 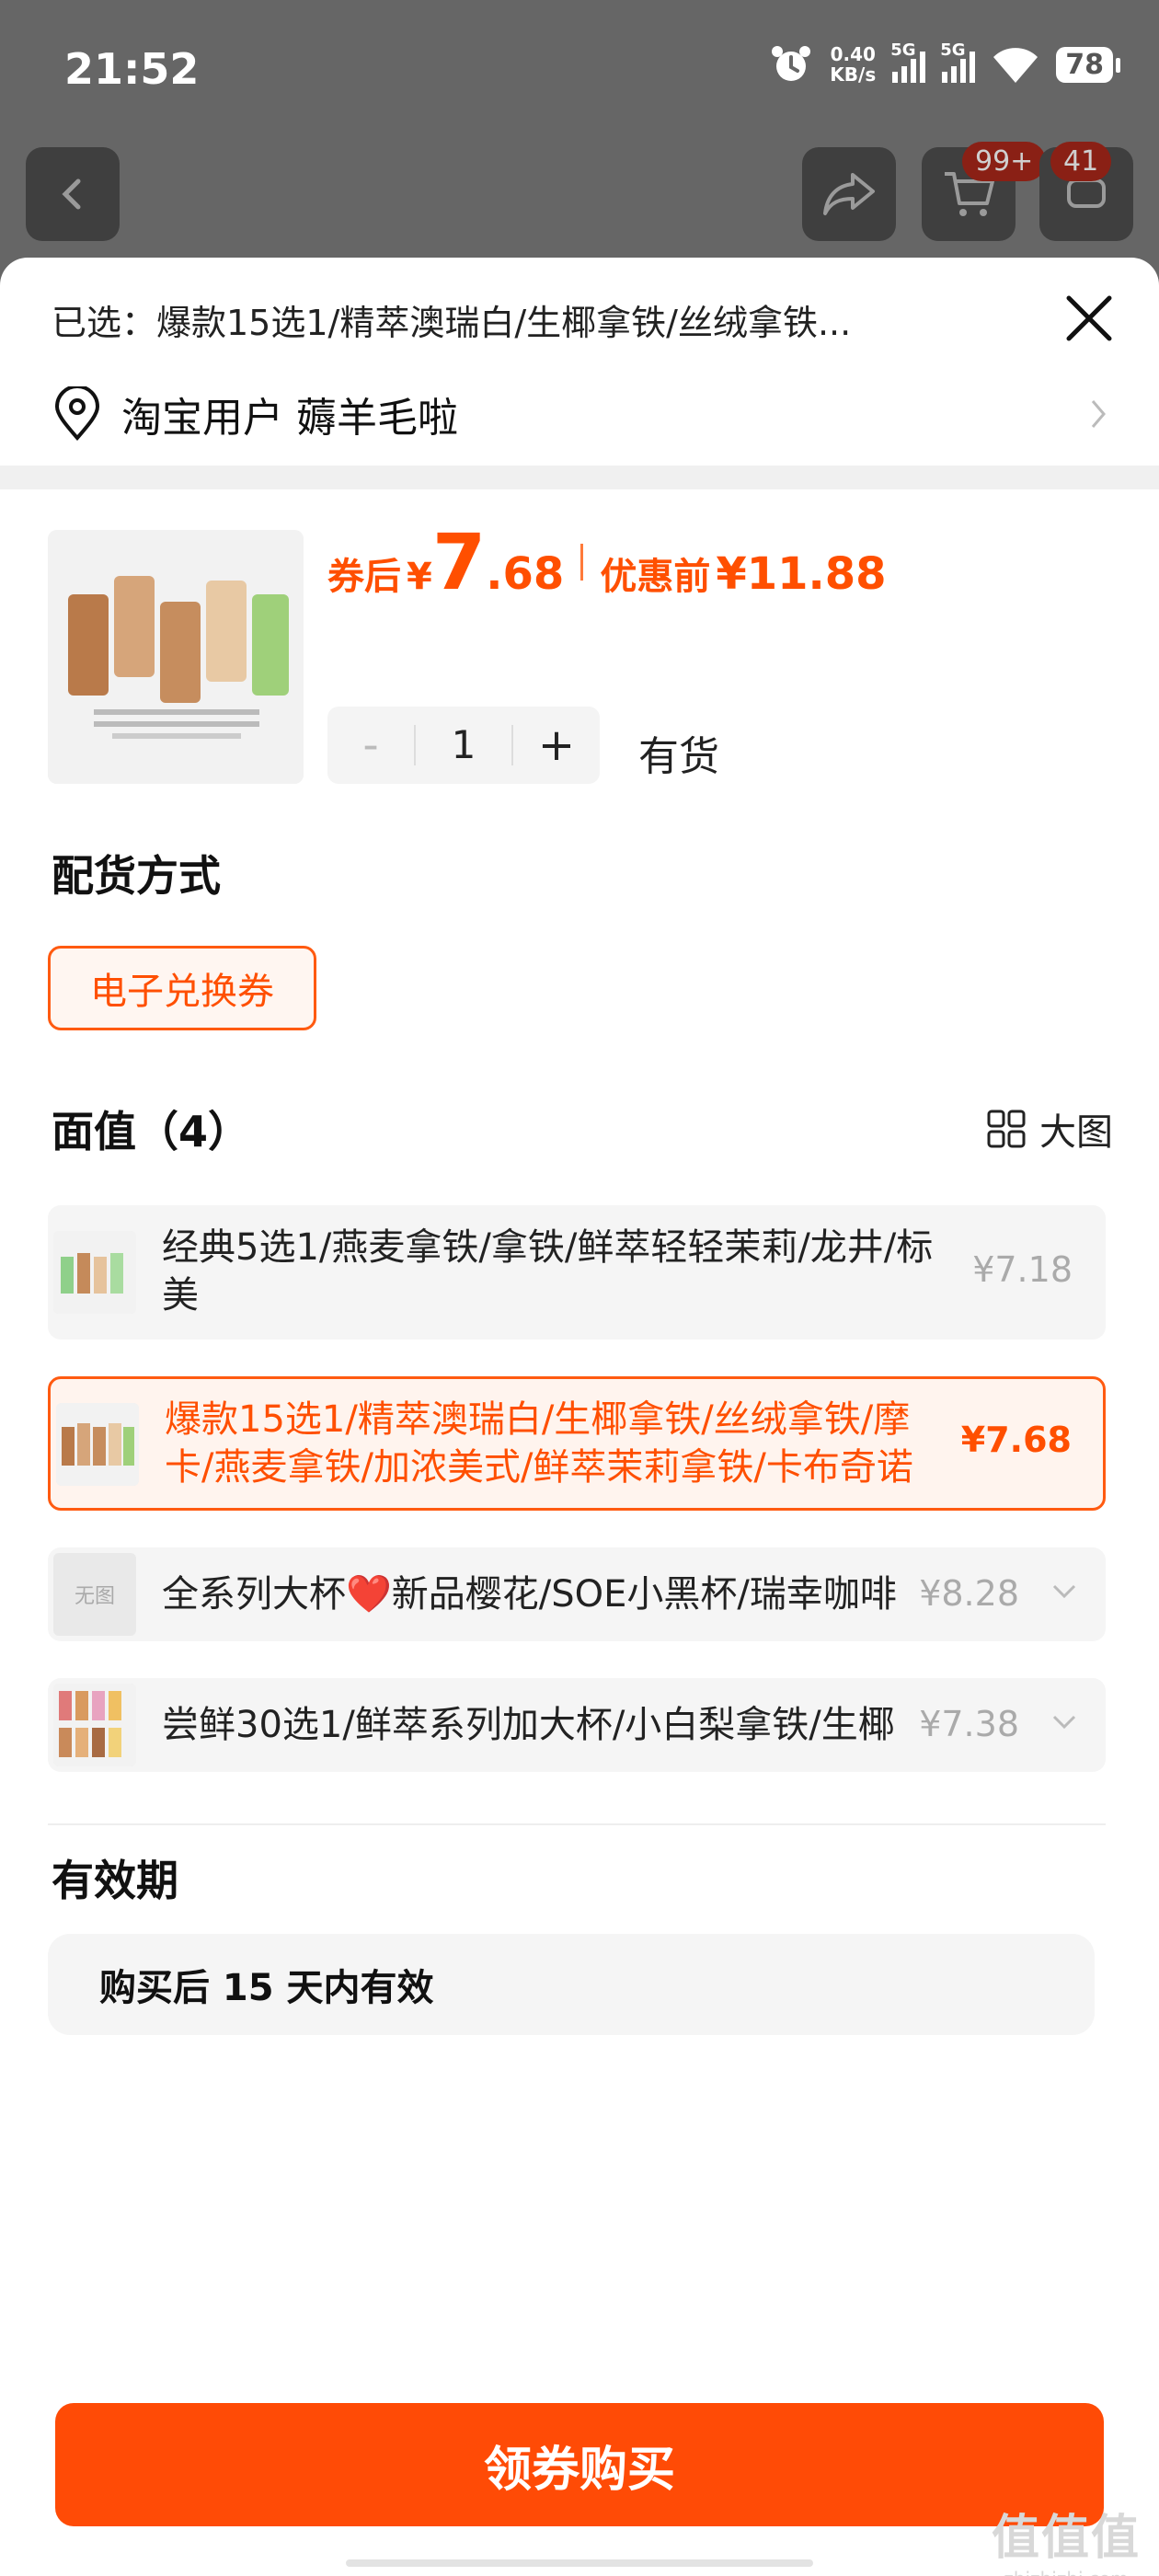 I want to click on share-button, so click(x=849, y=194).